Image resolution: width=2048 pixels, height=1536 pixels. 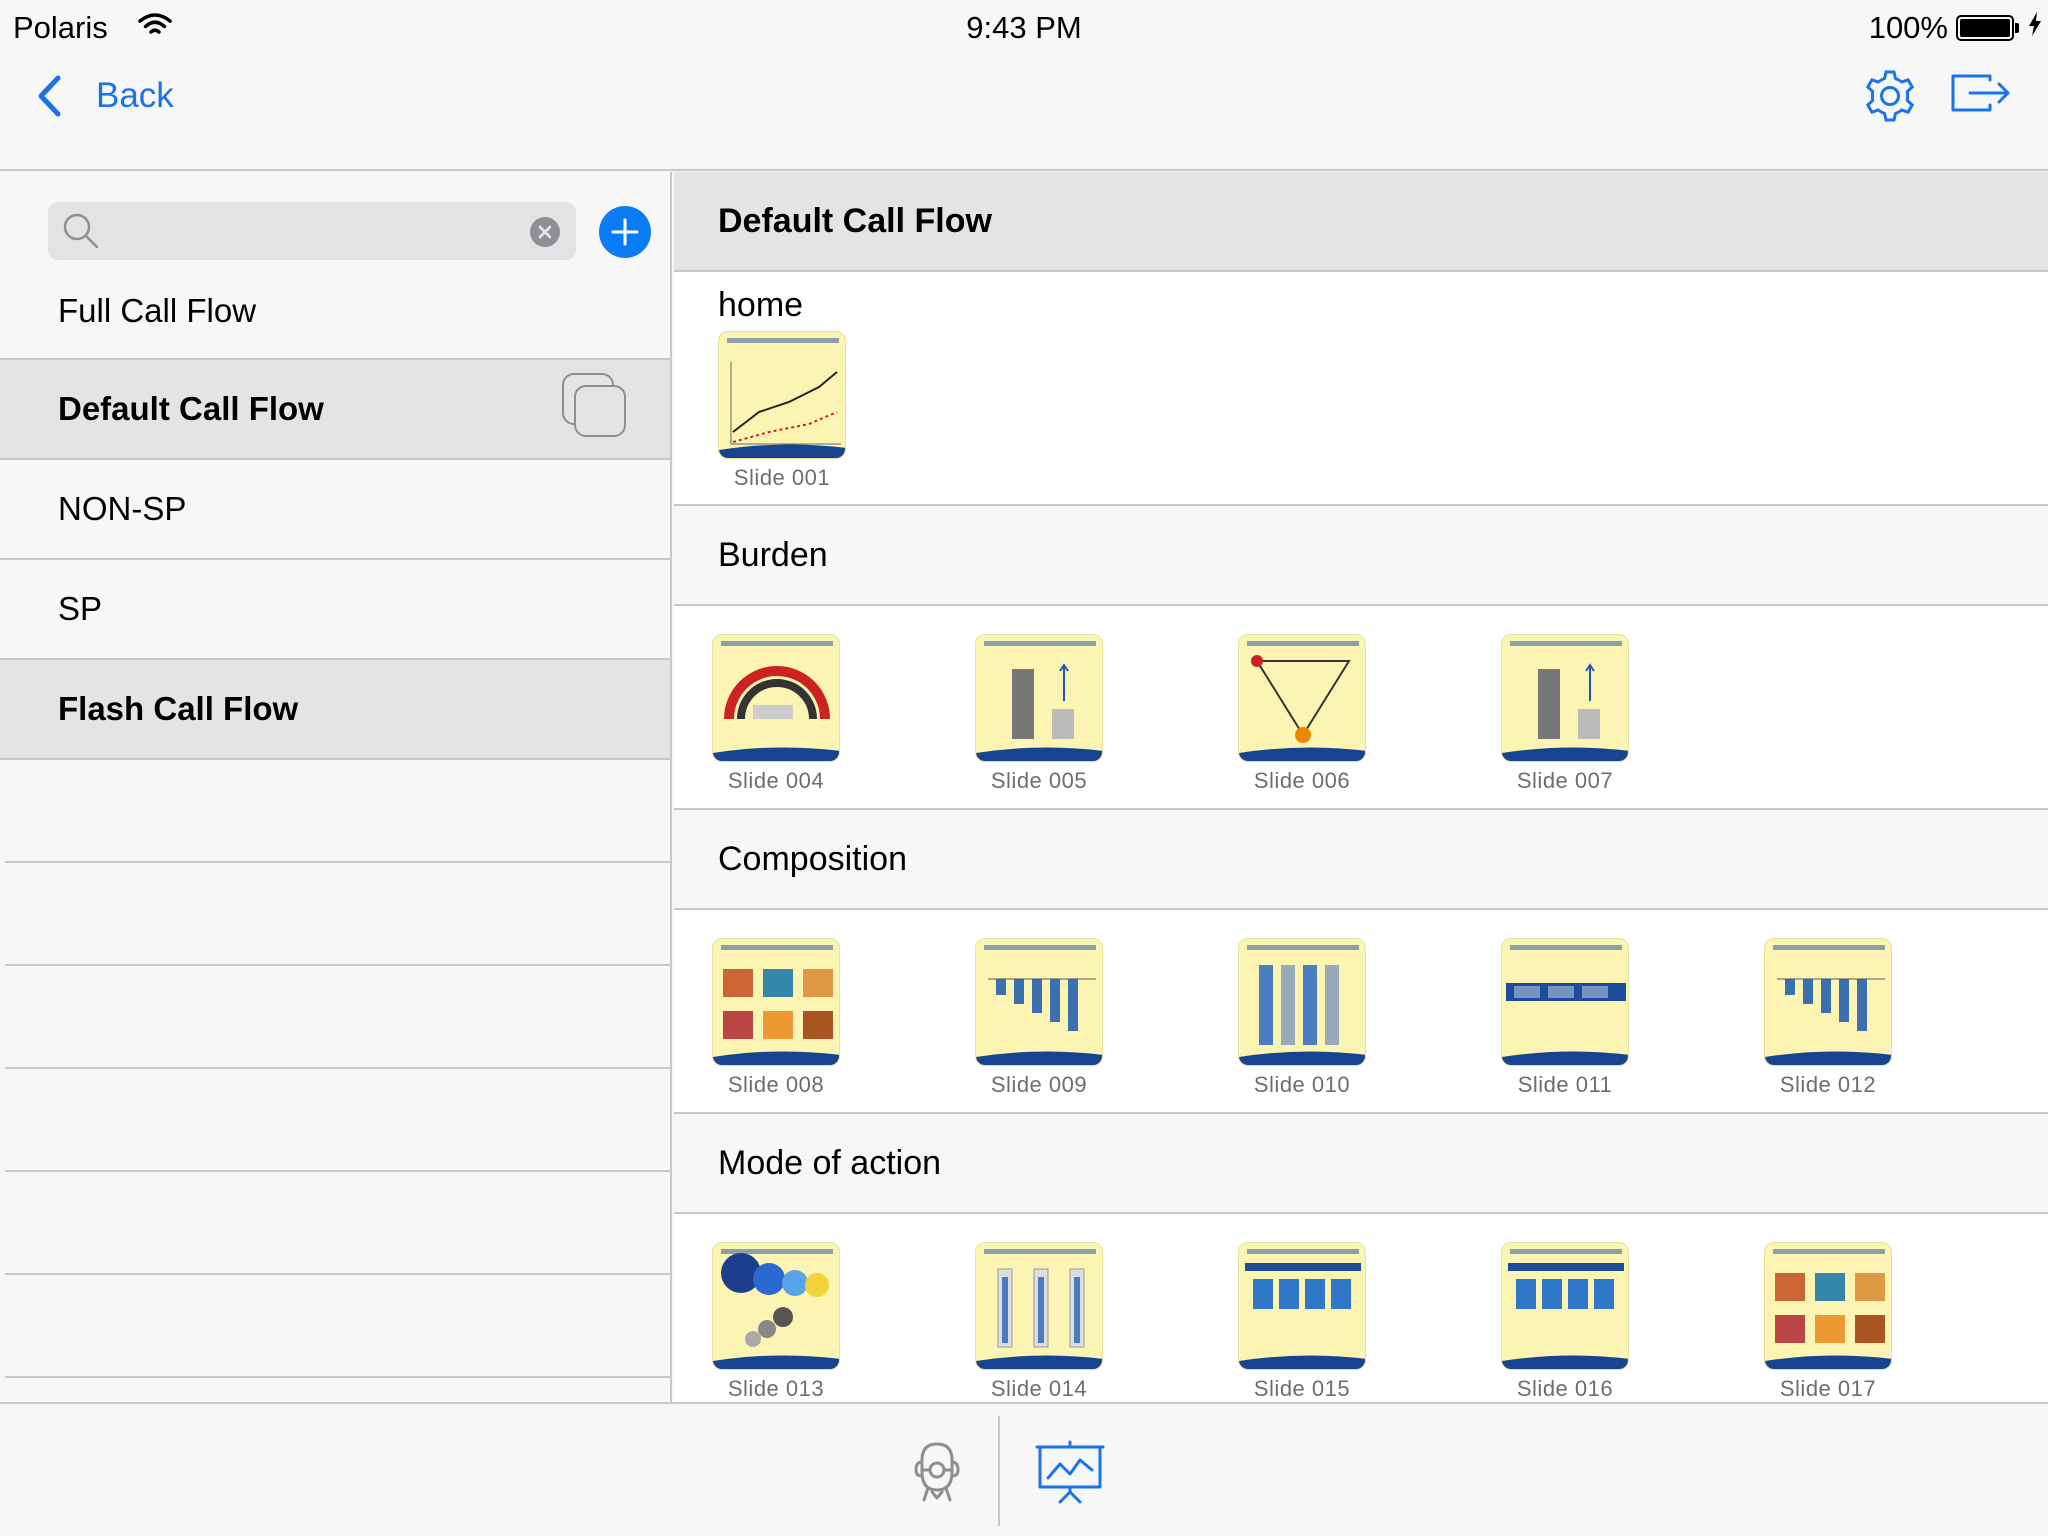 I want to click on search-input, so click(x=310, y=231).